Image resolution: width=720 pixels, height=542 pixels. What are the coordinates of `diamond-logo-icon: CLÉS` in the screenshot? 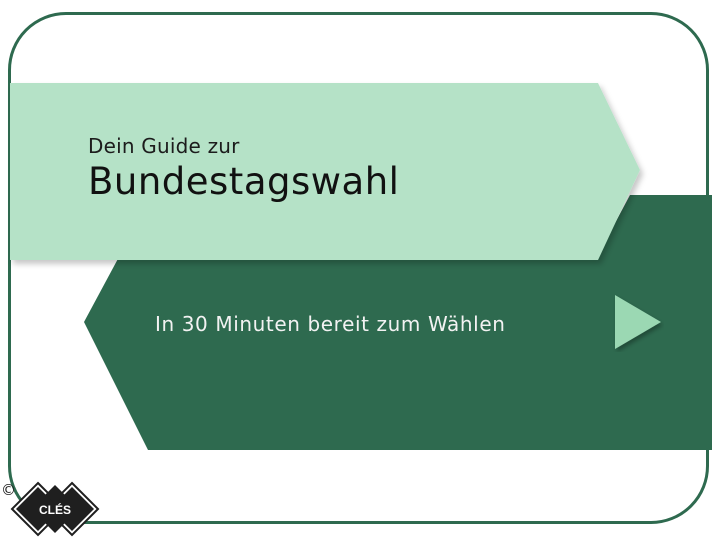 It's located at (55, 509).